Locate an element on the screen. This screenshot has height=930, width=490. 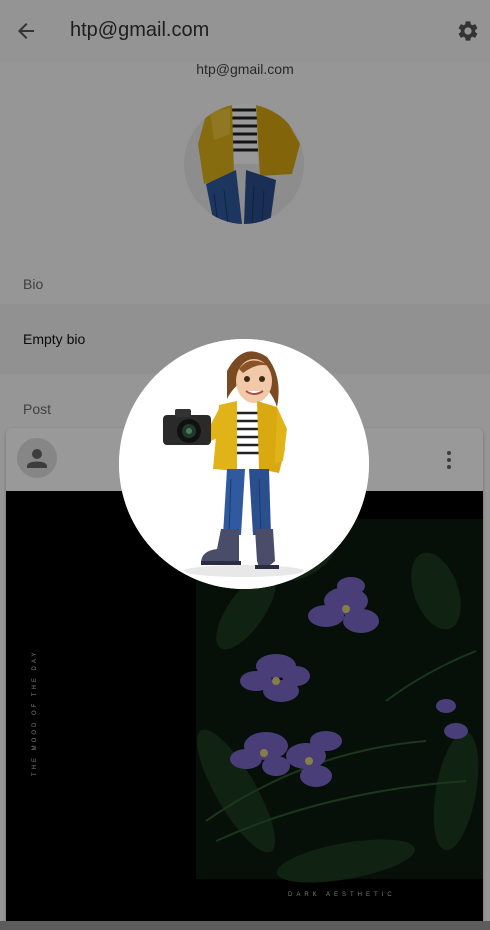
cartoon-photographer-avatar-enlarged is located at coordinates (244, 464).